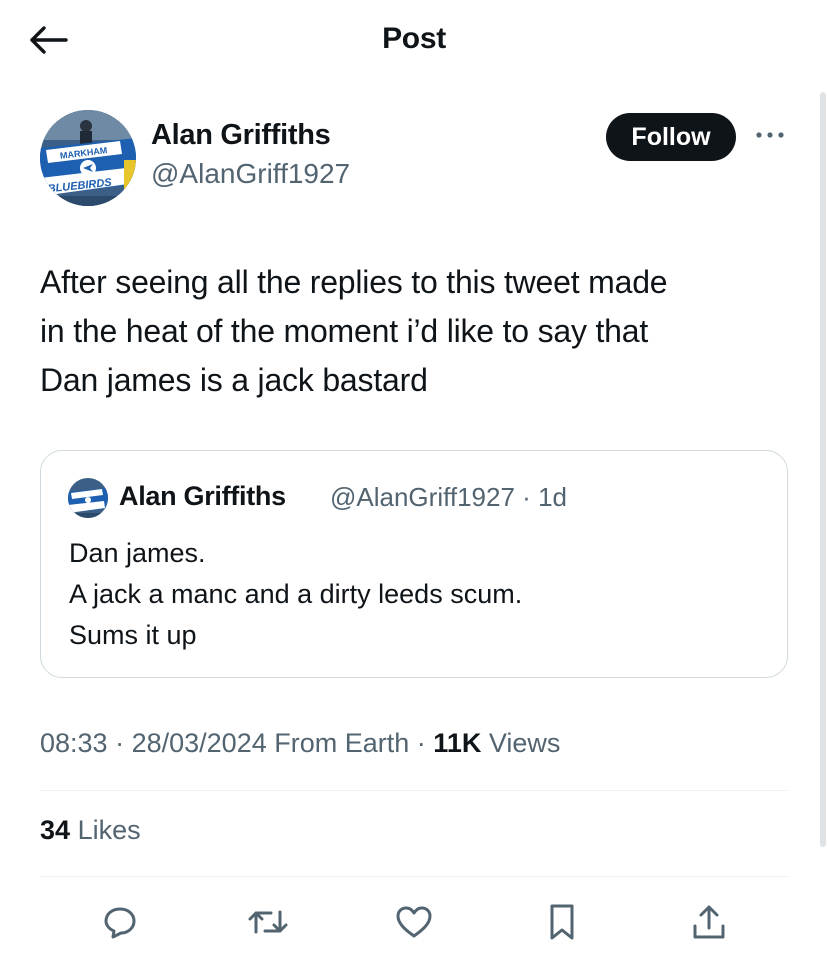 This screenshot has width=828, height=965. I want to click on reply-icon, so click(120, 924).